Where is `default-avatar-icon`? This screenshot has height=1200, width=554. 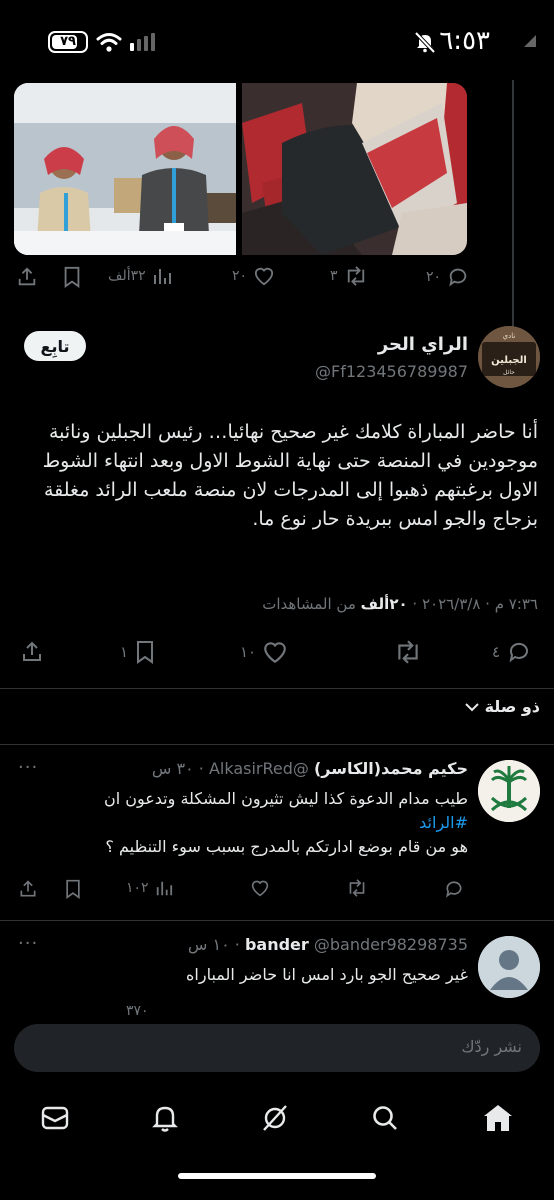
default-avatar-icon is located at coordinates (509, 967).